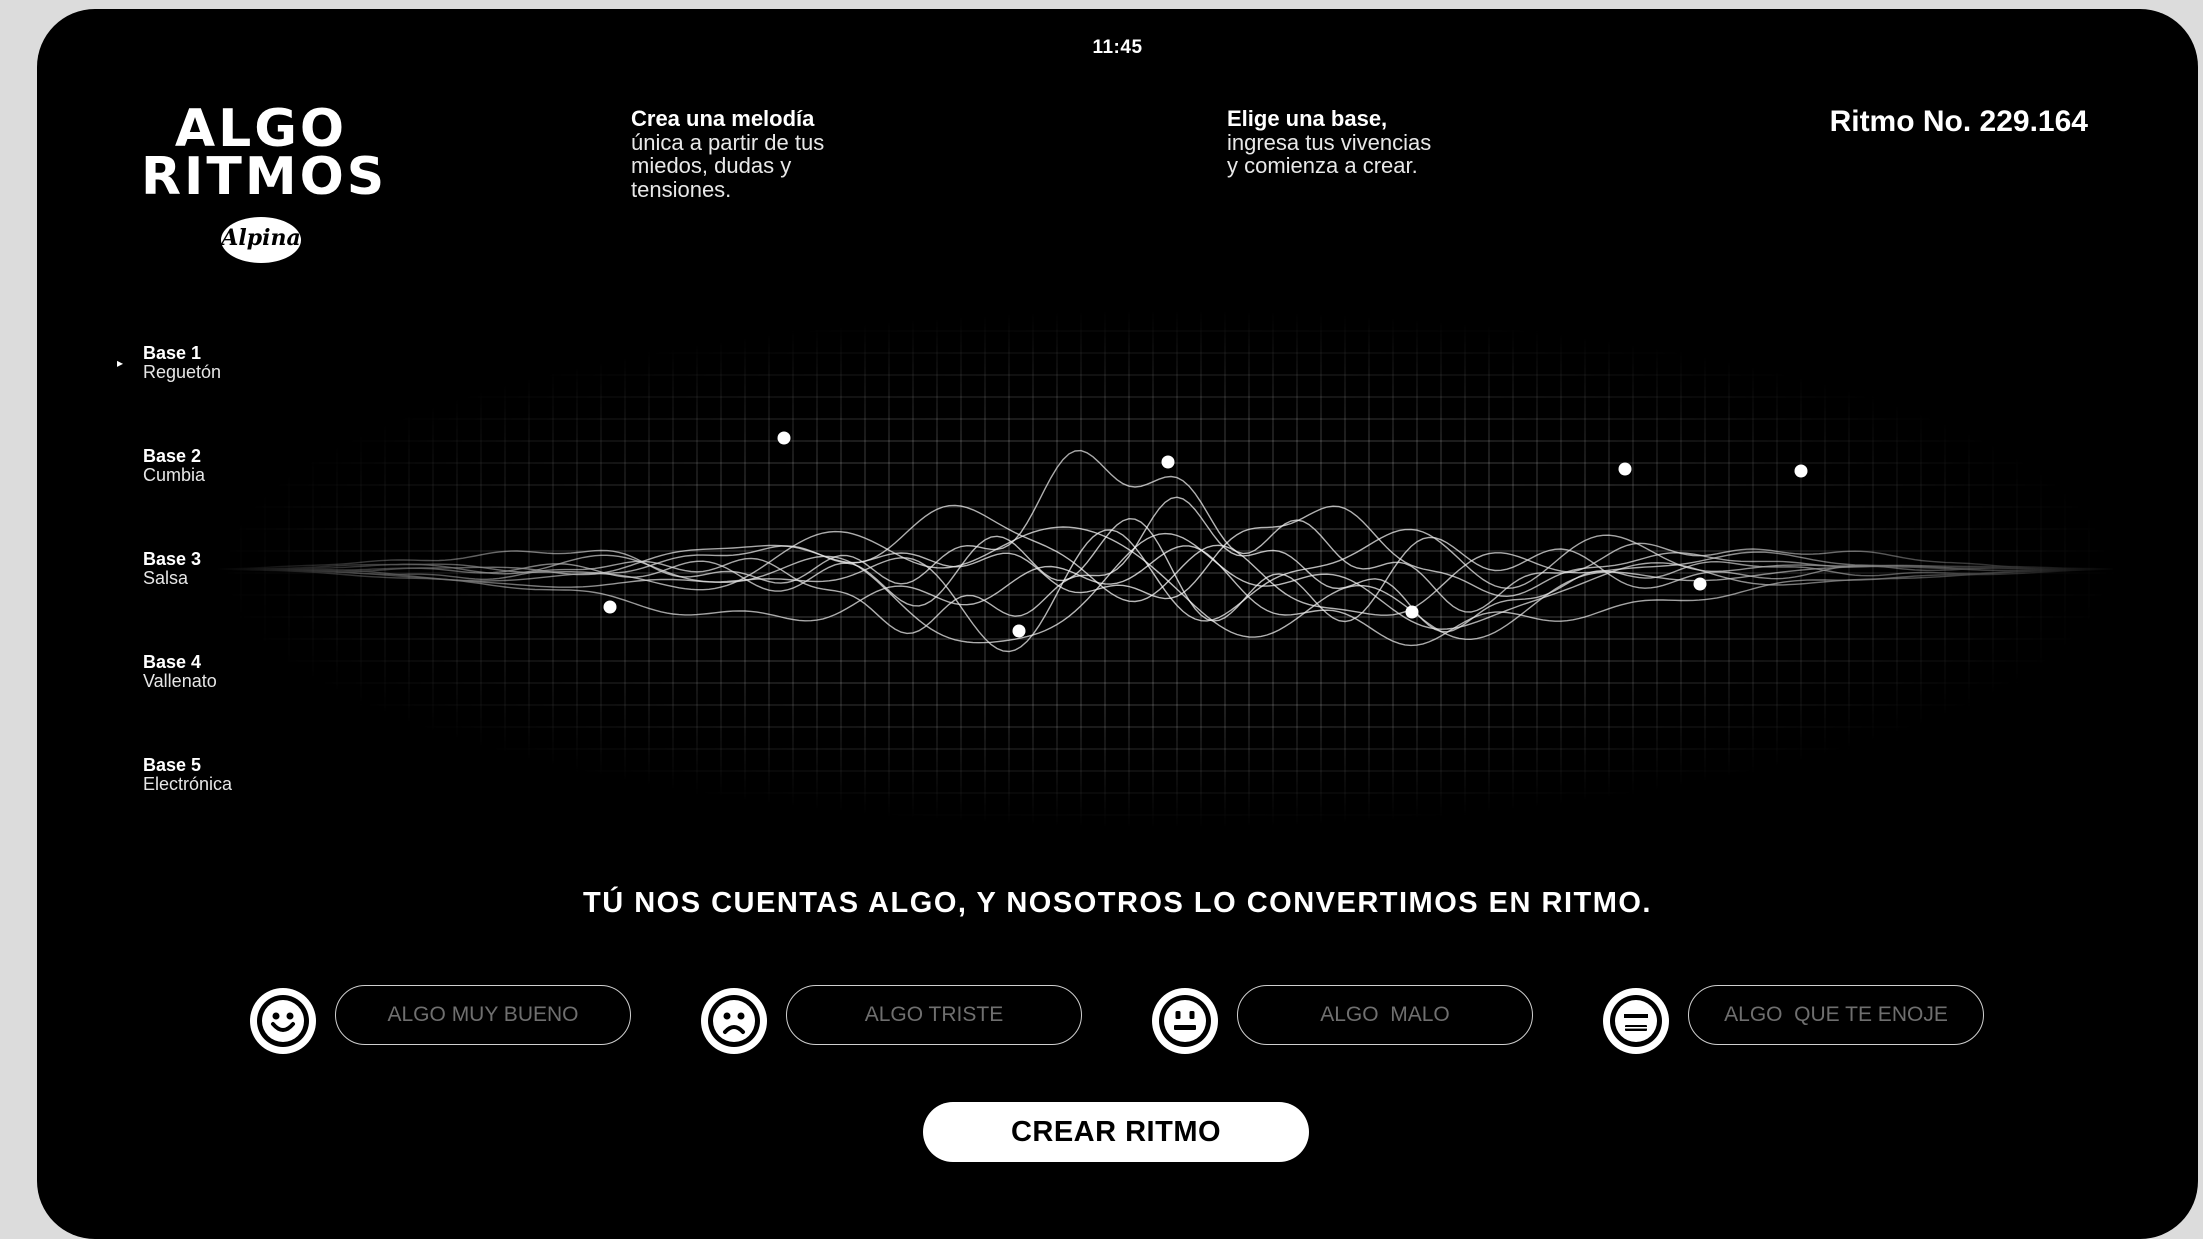  What do you see at coordinates (1836, 1015) in the screenshot?
I see `mood-input-angry` at bounding box center [1836, 1015].